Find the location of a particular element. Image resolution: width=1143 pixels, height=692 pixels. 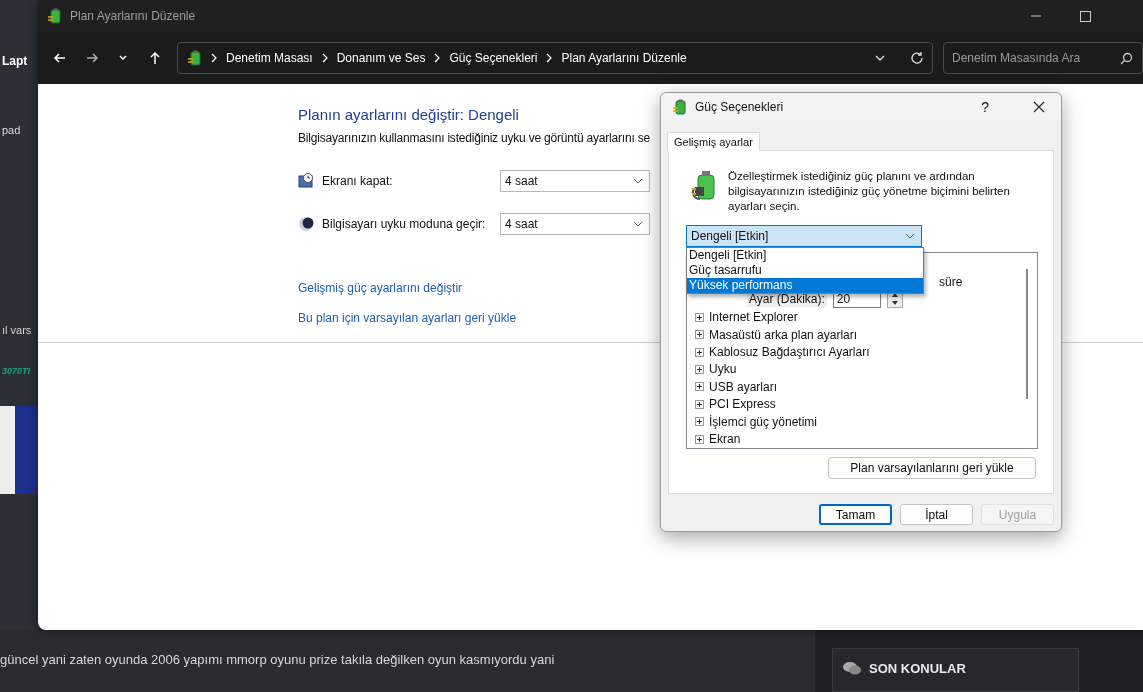

setting-label: Bilgisayarı uyku moduna geçir: is located at coordinates (404, 224).